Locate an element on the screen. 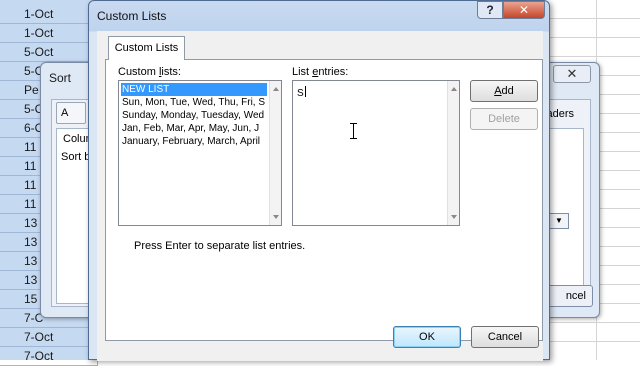 This screenshot has width=640, height=366. list-entries-label: List entries: is located at coordinates (320, 72).